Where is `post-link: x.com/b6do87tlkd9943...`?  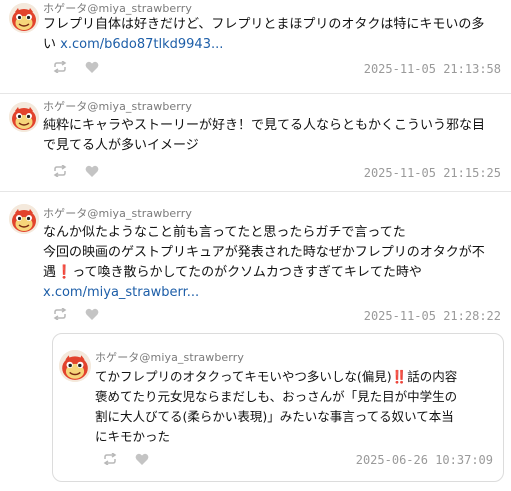 post-link: x.com/b6do87tlkd9943... is located at coordinates (141, 44).